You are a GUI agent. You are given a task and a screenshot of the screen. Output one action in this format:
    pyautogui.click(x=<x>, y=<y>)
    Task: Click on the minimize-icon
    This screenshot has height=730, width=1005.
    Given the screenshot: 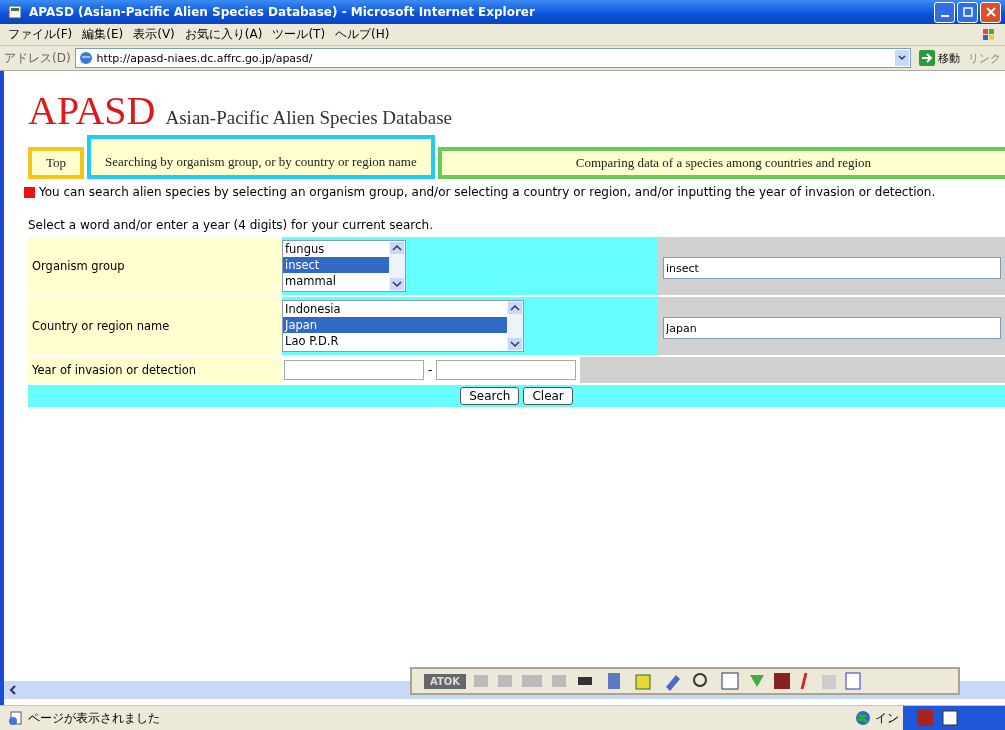 What is the action you would take?
    pyautogui.click(x=944, y=16)
    